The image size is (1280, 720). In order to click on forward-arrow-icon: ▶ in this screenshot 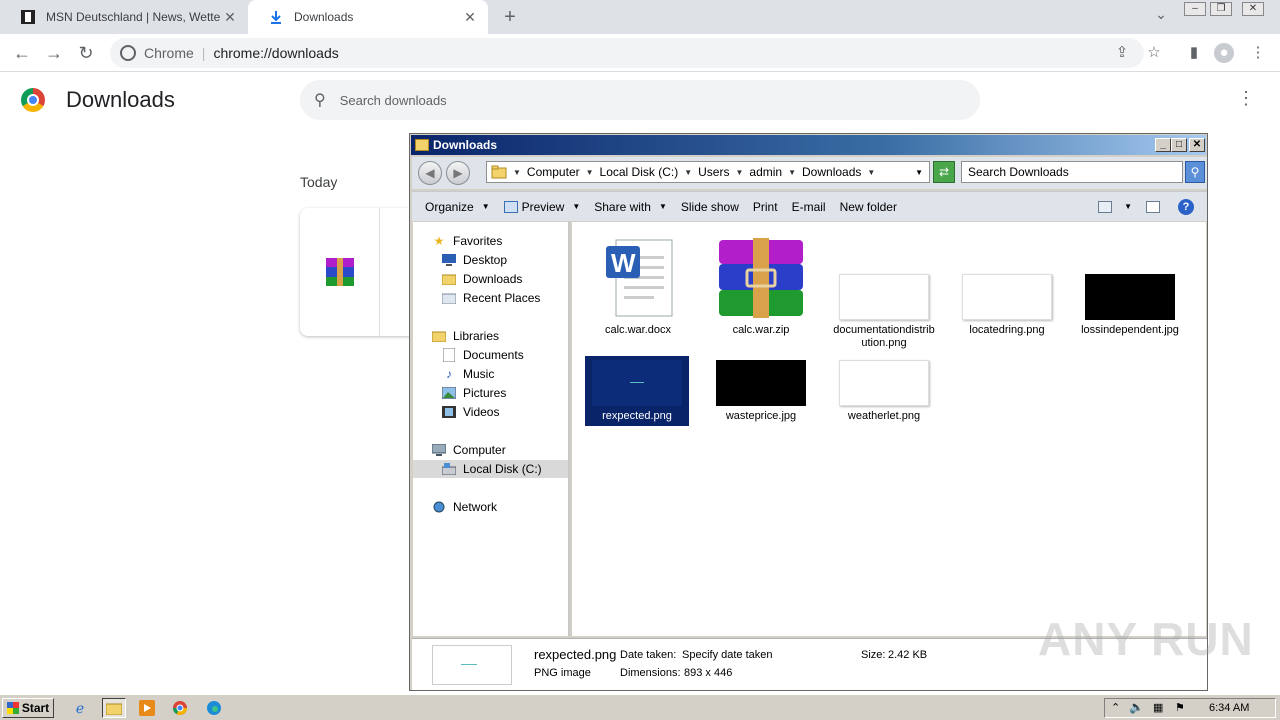, I will do `click(458, 173)`.